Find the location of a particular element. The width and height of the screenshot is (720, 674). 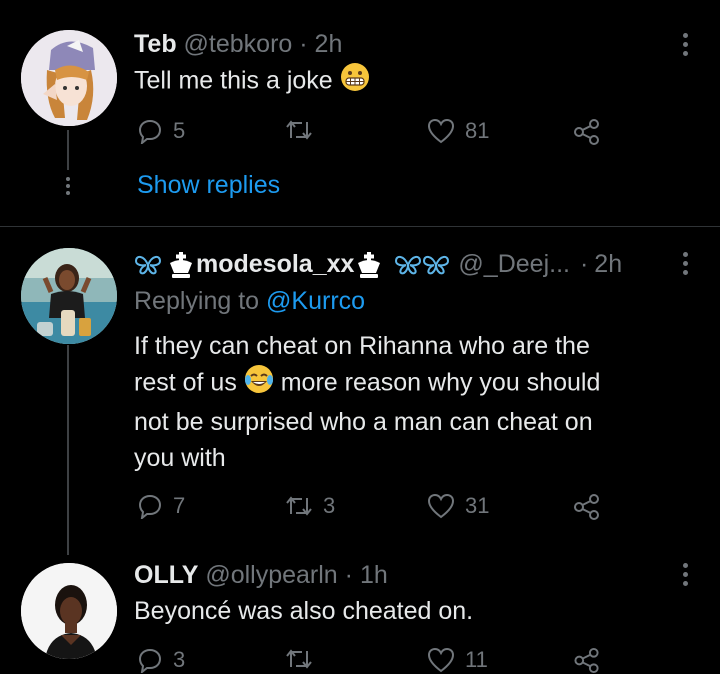

display-name: OLLY is located at coordinates (166, 575).